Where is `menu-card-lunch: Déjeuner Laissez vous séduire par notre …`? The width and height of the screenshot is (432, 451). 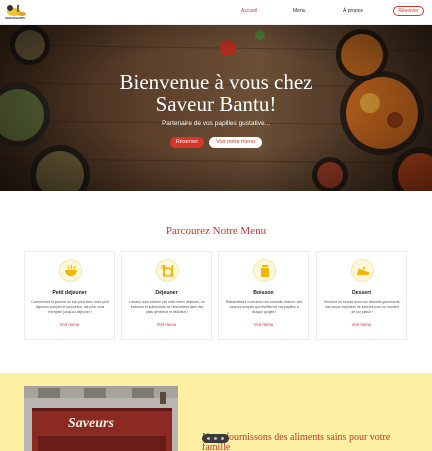 menu-card-lunch: Déjeuner Laissez vous séduire par notre … is located at coordinates (166, 295).